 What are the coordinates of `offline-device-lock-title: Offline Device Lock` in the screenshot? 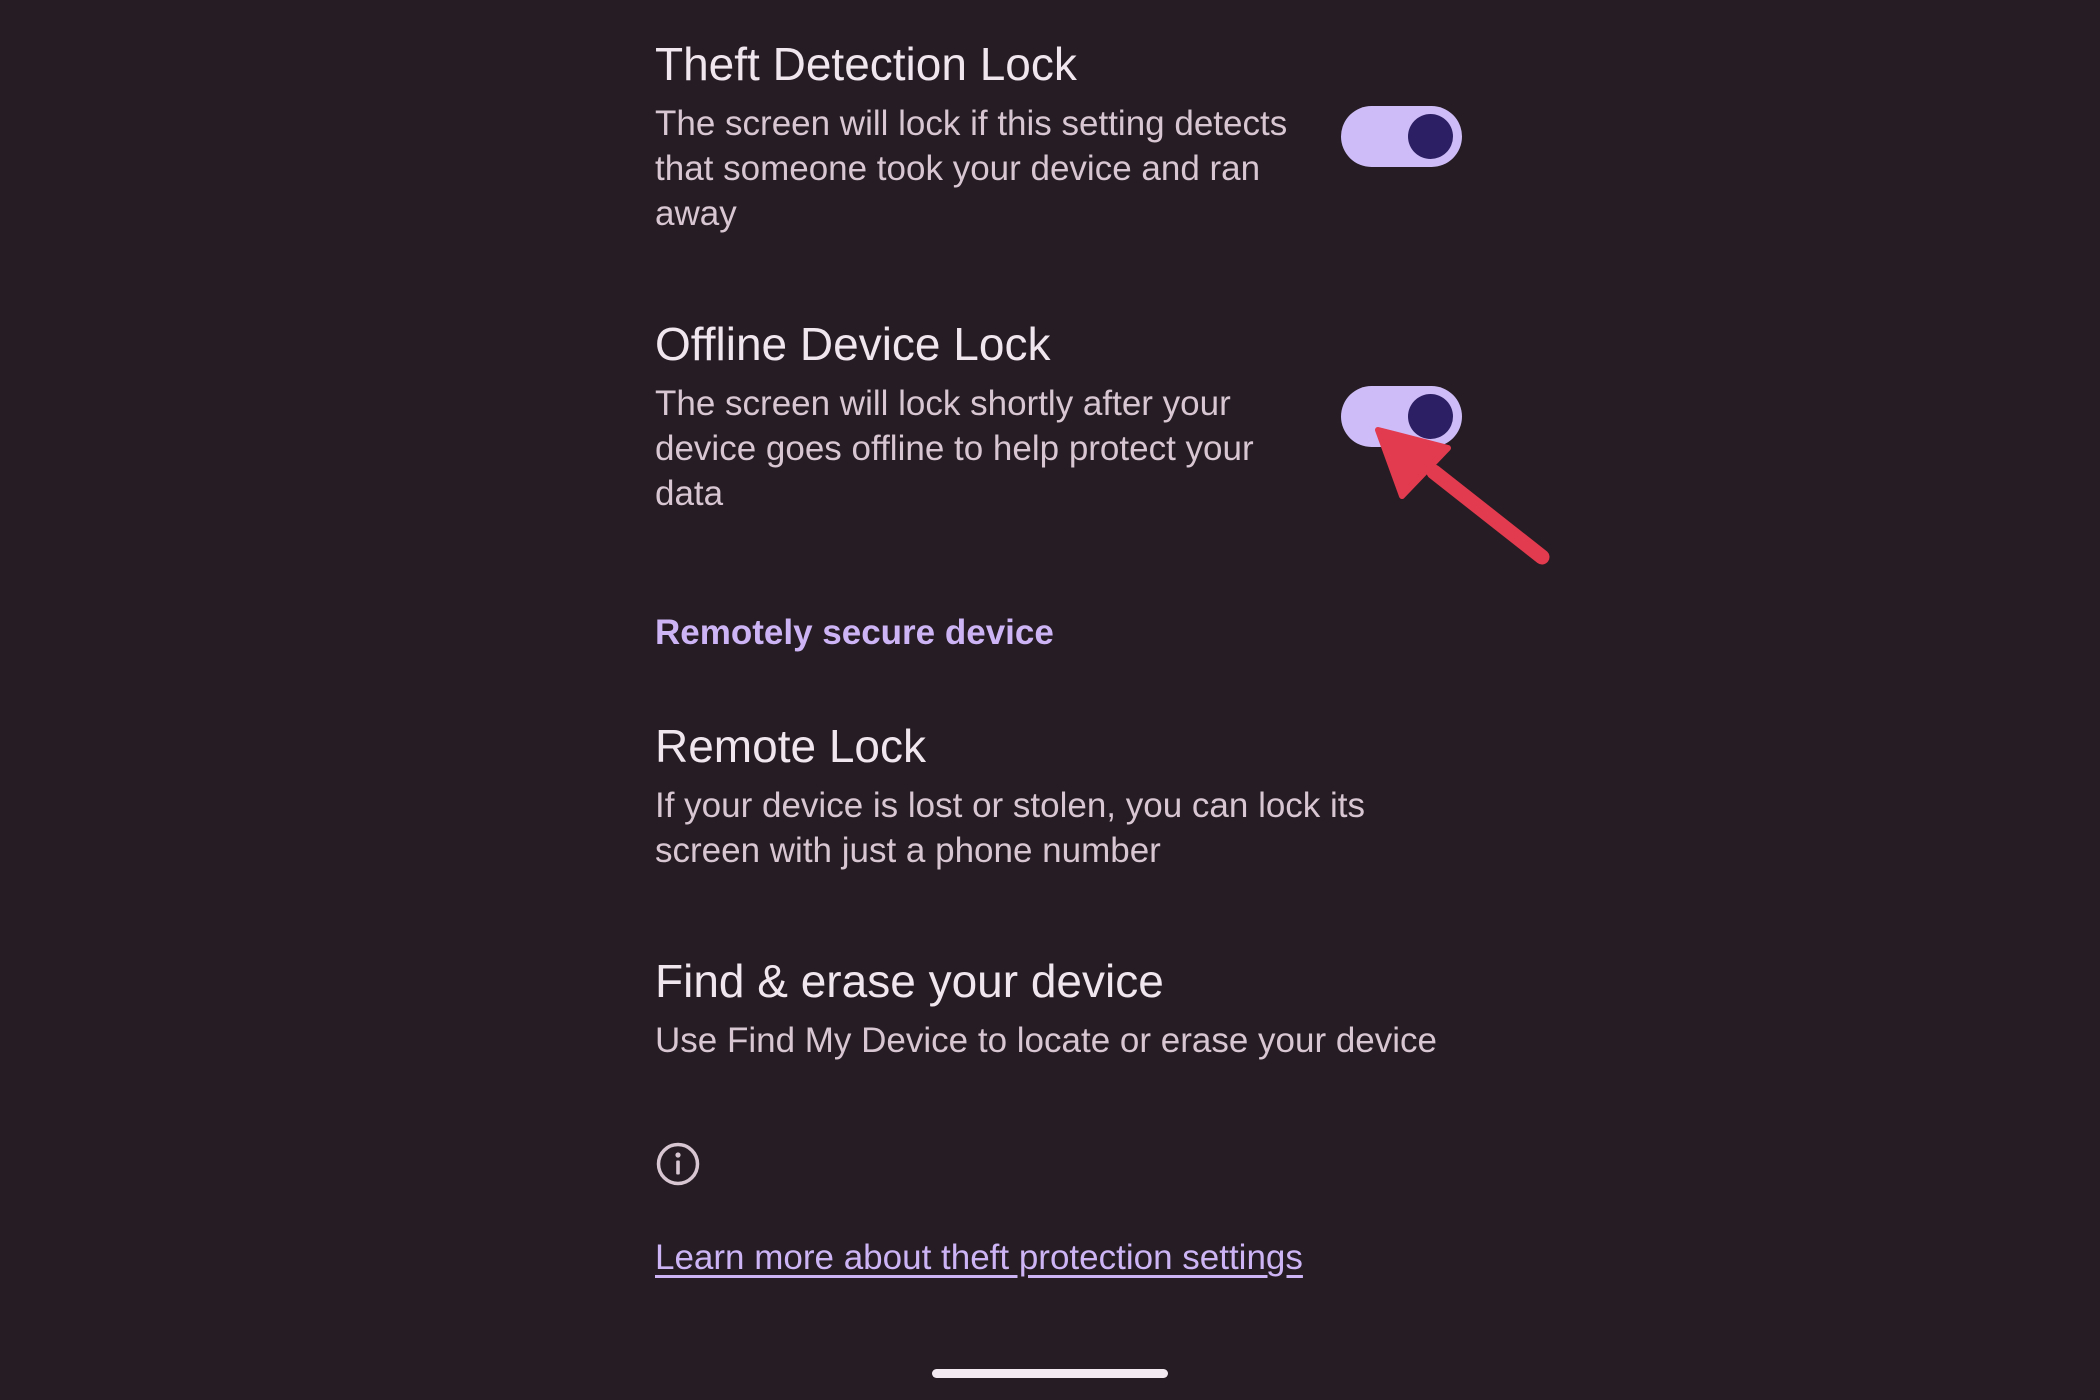 It's located at (853, 344).